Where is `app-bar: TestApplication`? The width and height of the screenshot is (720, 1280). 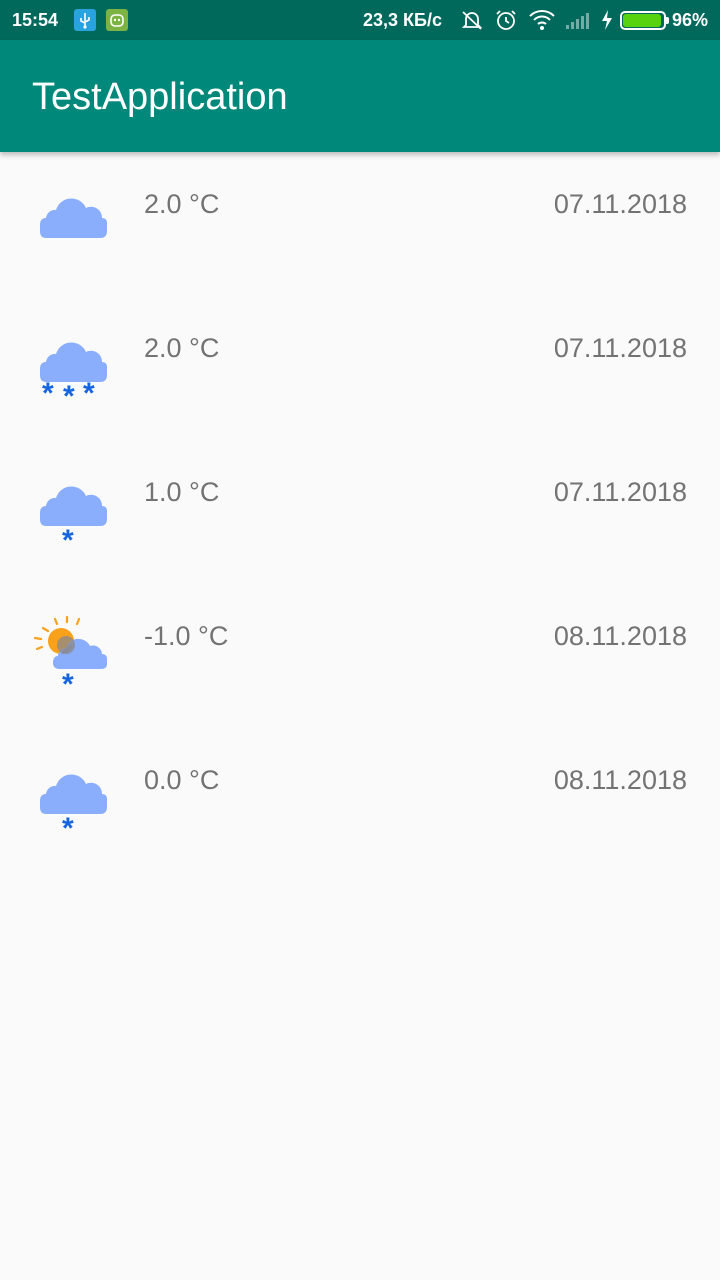 app-bar: TestApplication is located at coordinates (360, 96).